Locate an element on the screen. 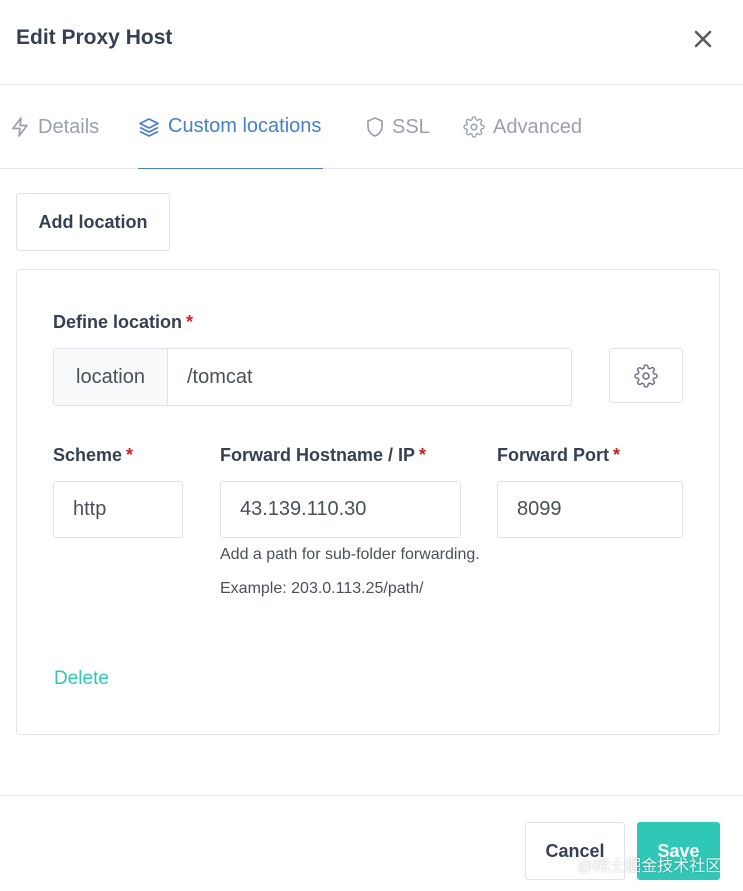 The height and width of the screenshot is (891, 743). forward-port-label: Forward Port * is located at coordinates (559, 455).